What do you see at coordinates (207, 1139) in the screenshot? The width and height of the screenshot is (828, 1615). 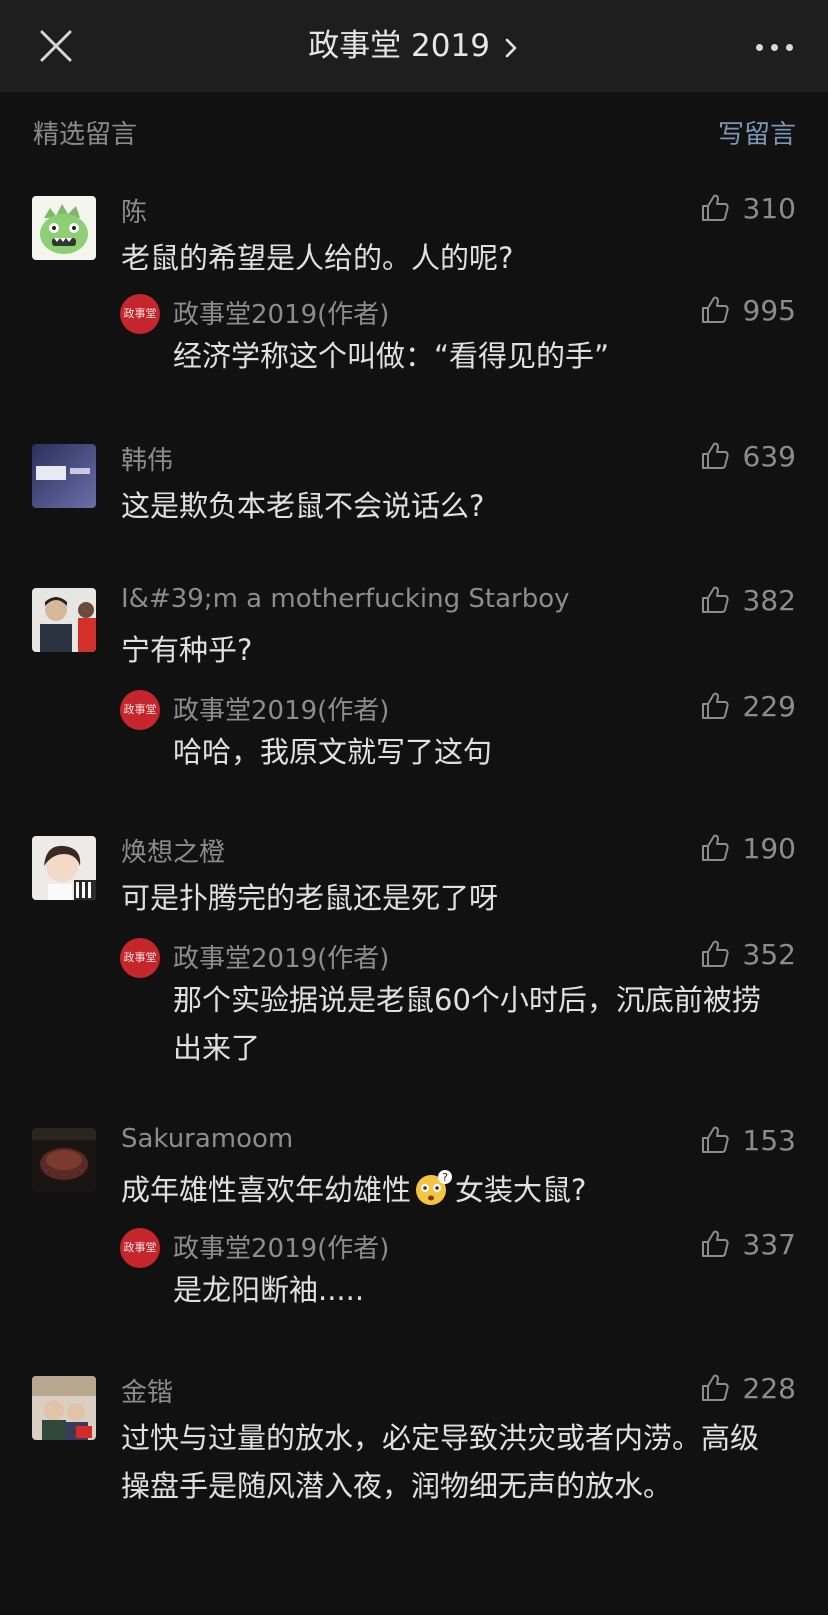 I see `comment-nickname: Sakuramoom` at bounding box center [207, 1139].